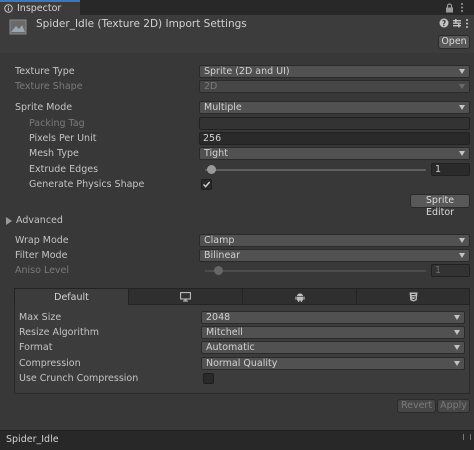 The image size is (474, 450). What do you see at coordinates (40, 317) in the screenshot?
I see `max-size-label: Max Size` at bounding box center [40, 317].